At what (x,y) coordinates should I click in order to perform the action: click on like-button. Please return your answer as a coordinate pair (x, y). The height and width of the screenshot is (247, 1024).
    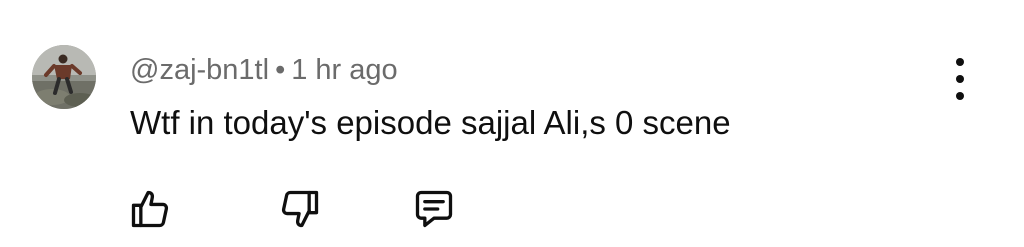
    Looking at the image, I should click on (150, 209).